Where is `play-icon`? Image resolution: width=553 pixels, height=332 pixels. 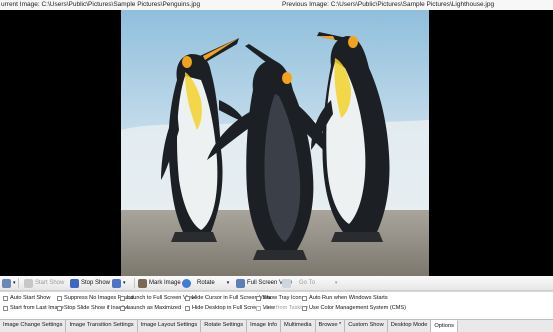
play-icon is located at coordinates (28, 283).